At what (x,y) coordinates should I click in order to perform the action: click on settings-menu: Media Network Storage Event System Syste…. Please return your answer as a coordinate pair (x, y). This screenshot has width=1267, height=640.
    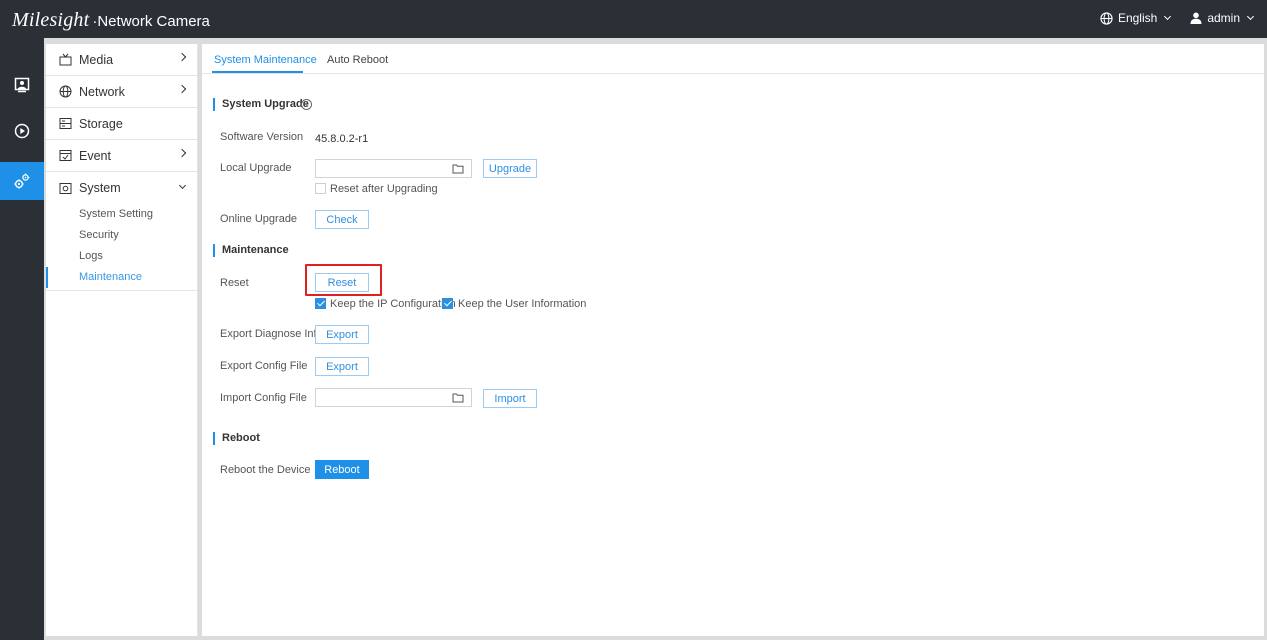
    Looking at the image, I should click on (122, 340).